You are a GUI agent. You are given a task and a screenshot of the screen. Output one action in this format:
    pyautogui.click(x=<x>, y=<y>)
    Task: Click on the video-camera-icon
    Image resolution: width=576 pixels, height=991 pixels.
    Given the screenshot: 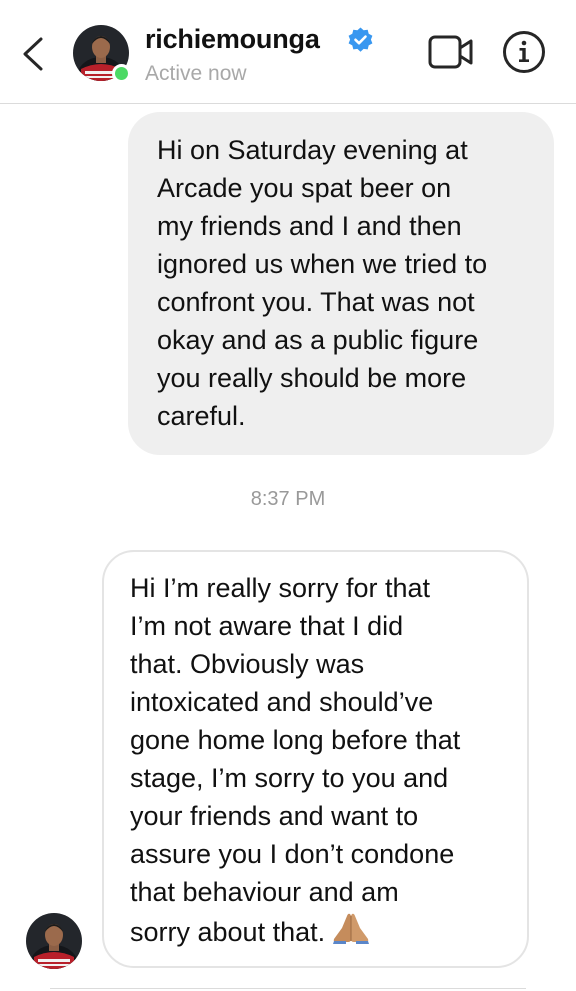 What is the action you would take?
    pyautogui.click(x=450, y=52)
    